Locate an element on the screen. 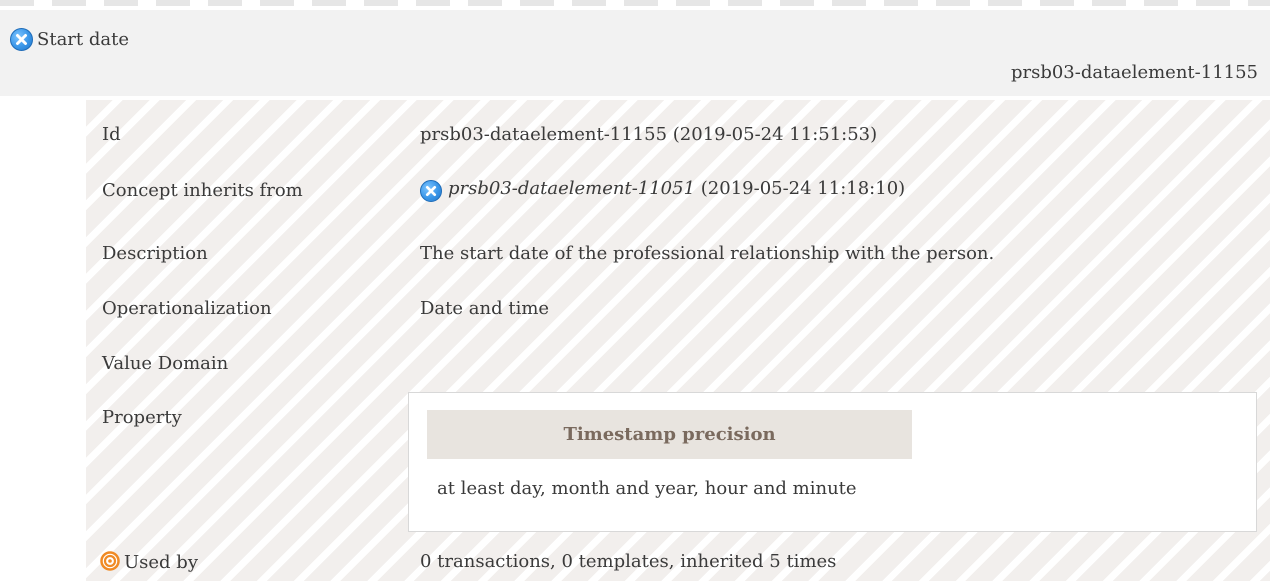 The width and height of the screenshot is (1270, 581). operationalization-label: Operationalization is located at coordinates (187, 308).